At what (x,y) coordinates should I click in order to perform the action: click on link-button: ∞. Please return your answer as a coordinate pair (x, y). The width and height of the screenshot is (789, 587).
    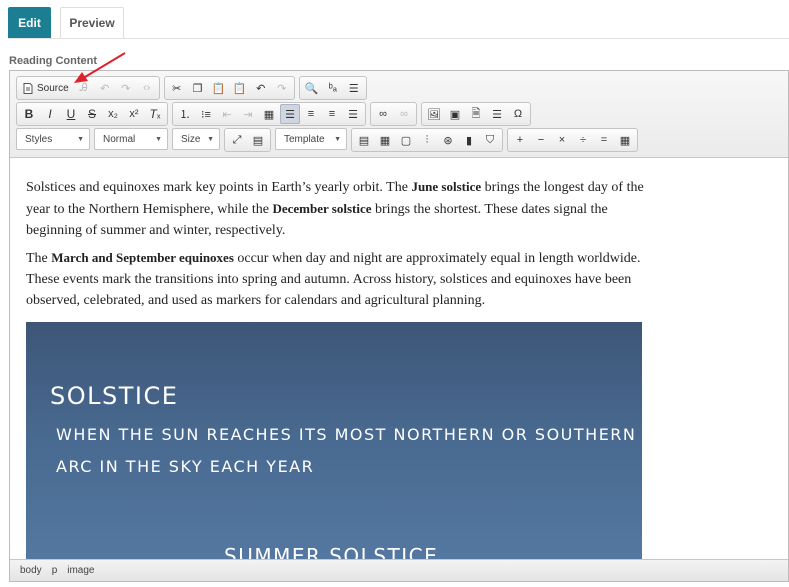
    Looking at the image, I should click on (383, 114).